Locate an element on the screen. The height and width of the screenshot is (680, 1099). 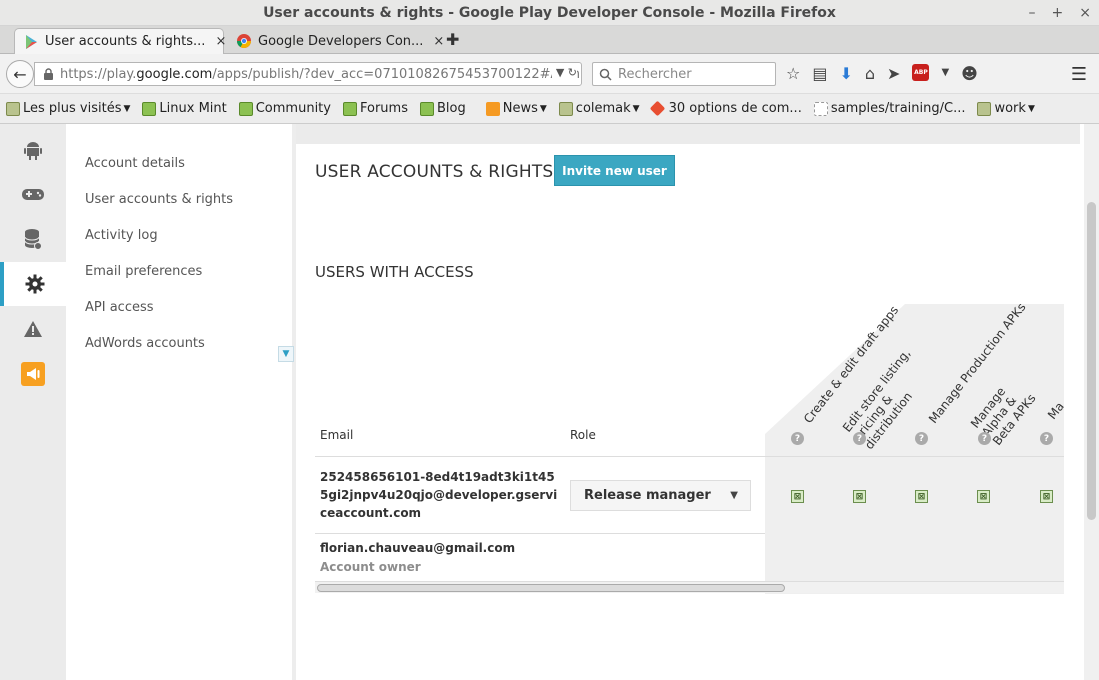
user-email: florian.chauveau@gmail.com is located at coordinates (418, 548).